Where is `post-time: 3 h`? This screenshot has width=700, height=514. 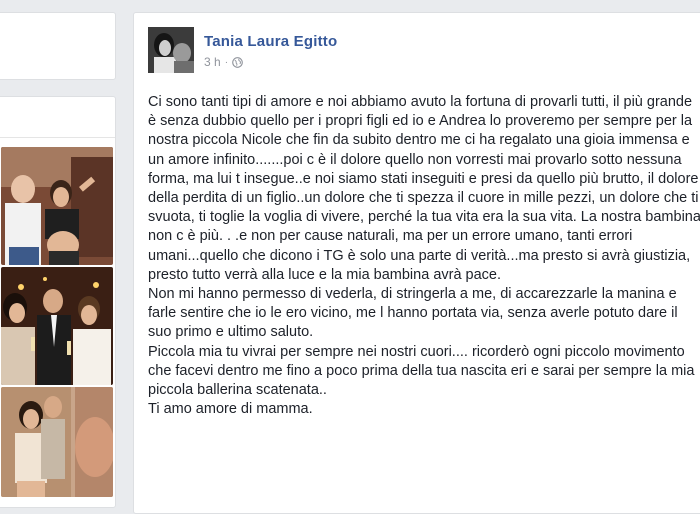 post-time: 3 h is located at coordinates (212, 62).